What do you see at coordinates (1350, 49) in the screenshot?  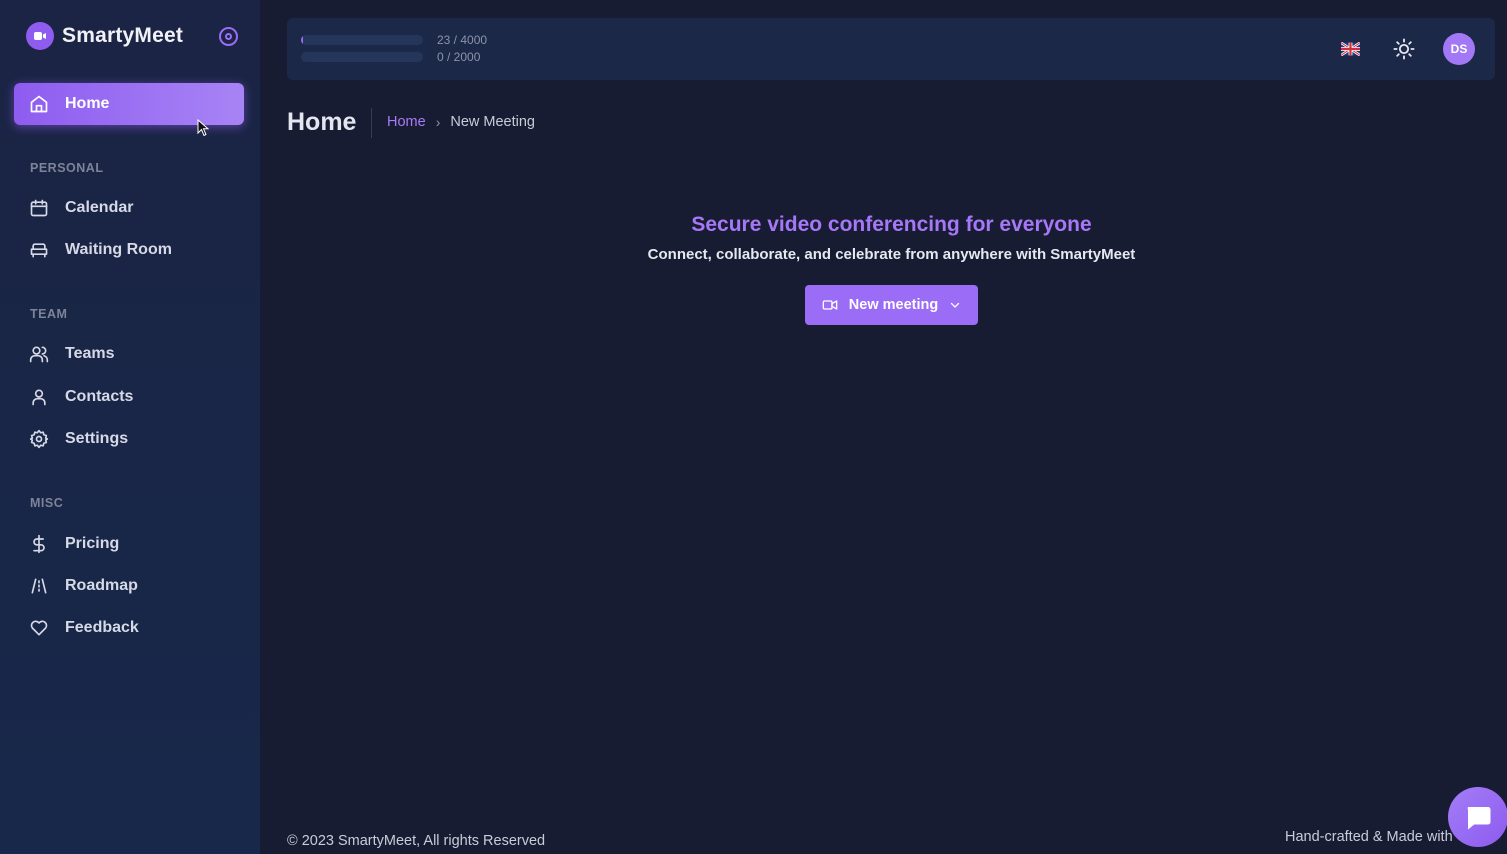 I see `language-flag-uk-icon` at bounding box center [1350, 49].